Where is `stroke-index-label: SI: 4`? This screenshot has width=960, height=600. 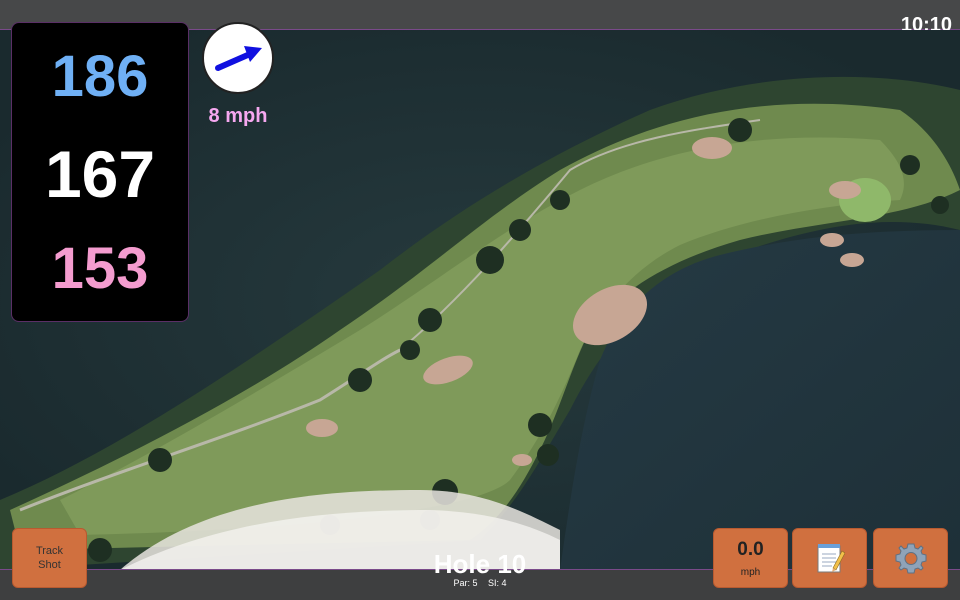
stroke-index-label: SI: 4 is located at coordinates (497, 583).